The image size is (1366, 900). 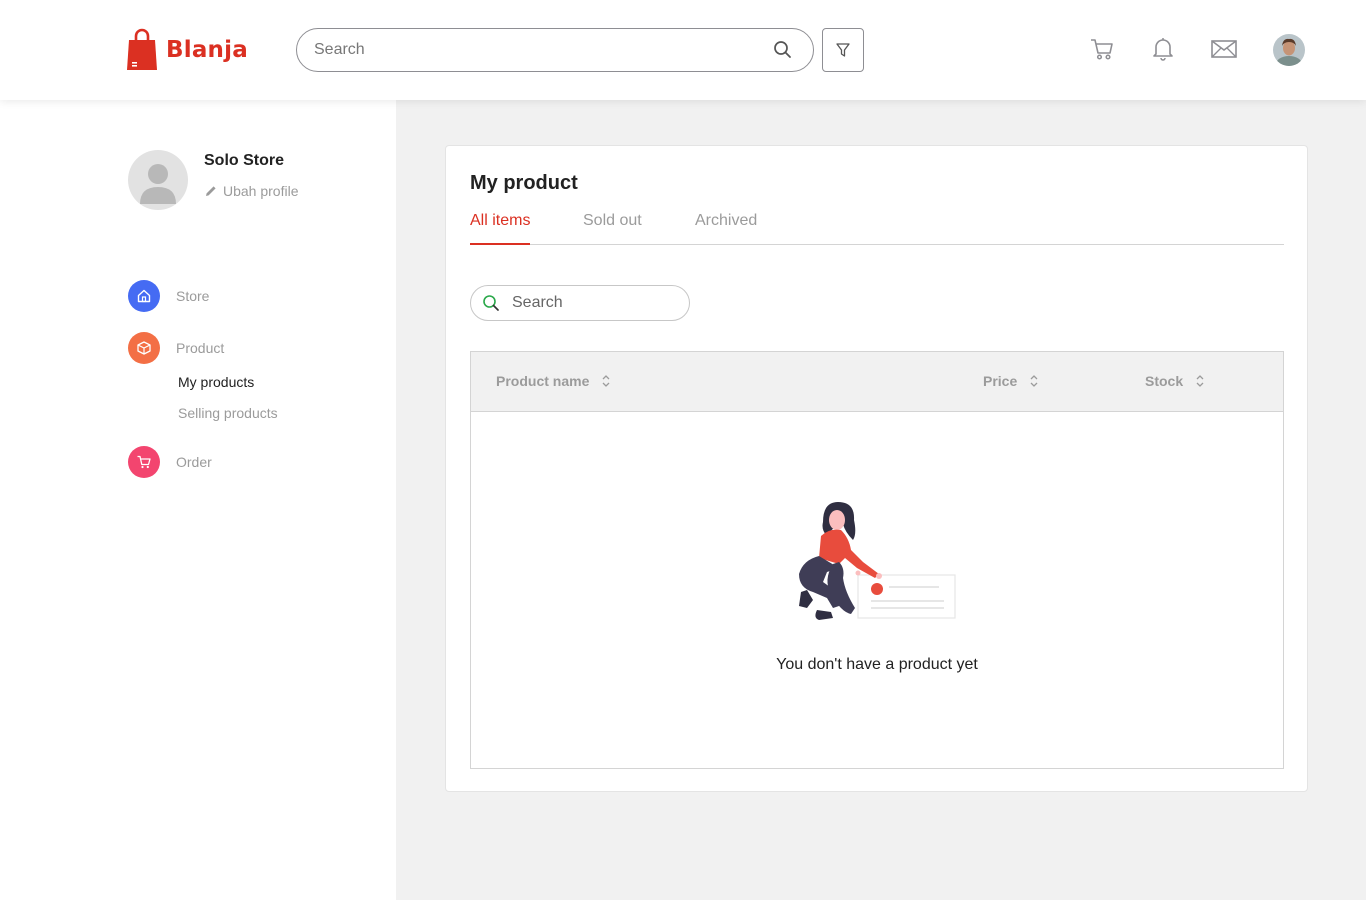 What do you see at coordinates (170, 462) in the screenshot?
I see `sidebar-item-order: Order` at bounding box center [170, 462].